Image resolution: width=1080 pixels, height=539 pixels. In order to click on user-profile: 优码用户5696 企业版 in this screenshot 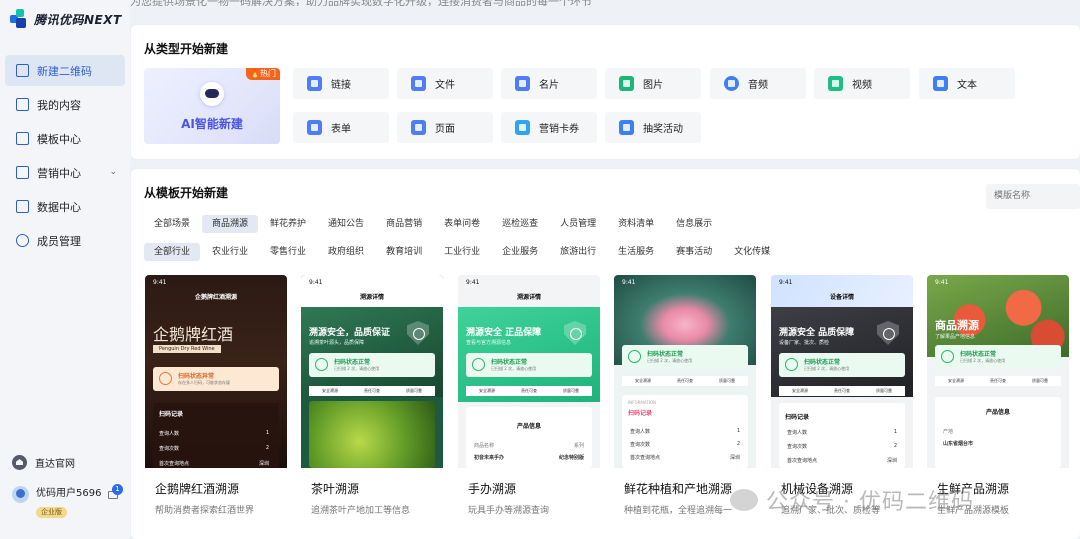, I will do `click(56, 501)`.